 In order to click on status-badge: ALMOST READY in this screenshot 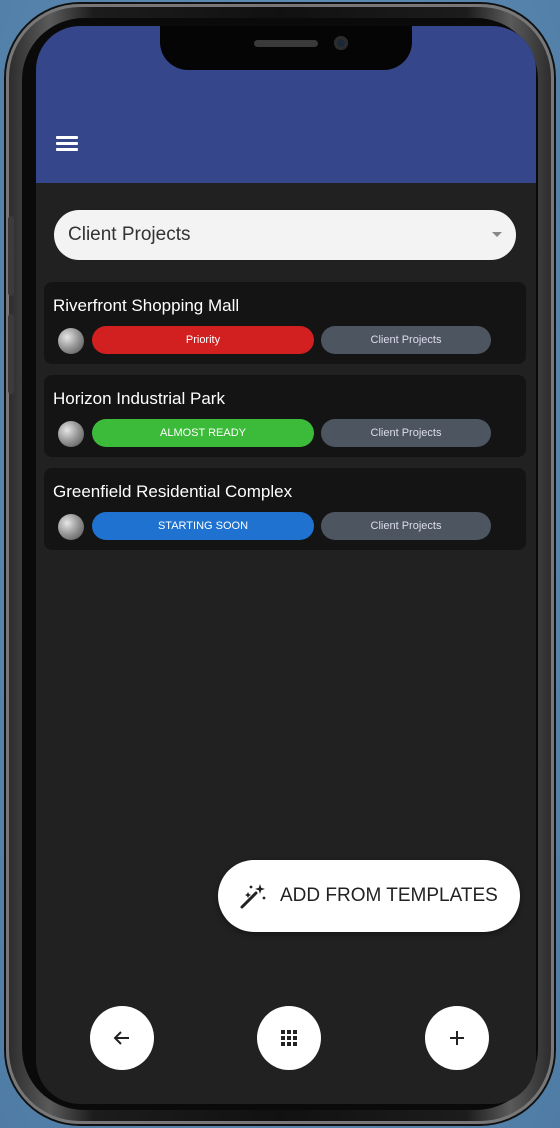, I will do `click(203, 433)`.